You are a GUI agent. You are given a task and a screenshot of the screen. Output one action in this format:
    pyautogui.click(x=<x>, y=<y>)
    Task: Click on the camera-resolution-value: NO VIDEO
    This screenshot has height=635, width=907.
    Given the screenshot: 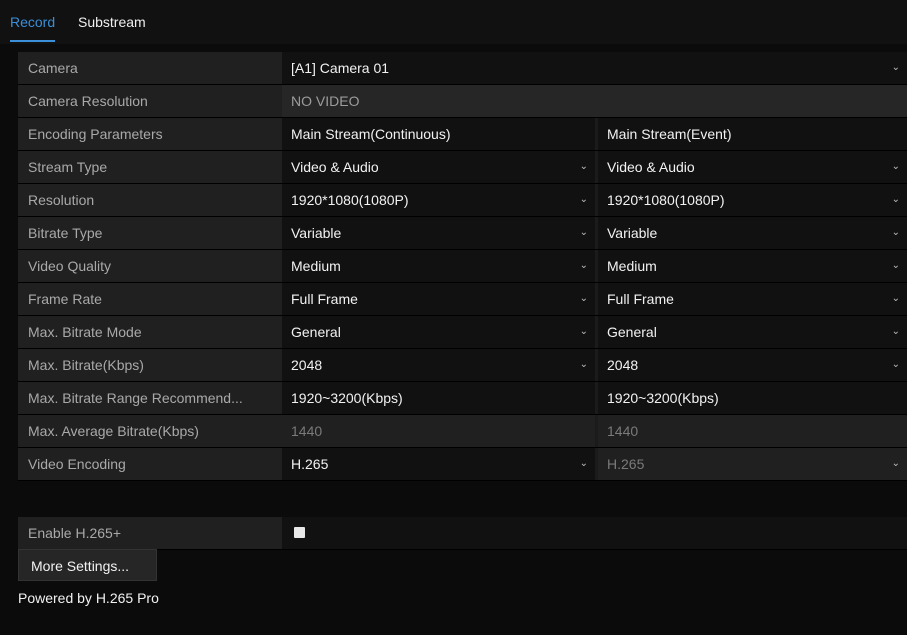 What is the action you would take?
    pyautogui.click(x=594, y=101)
    